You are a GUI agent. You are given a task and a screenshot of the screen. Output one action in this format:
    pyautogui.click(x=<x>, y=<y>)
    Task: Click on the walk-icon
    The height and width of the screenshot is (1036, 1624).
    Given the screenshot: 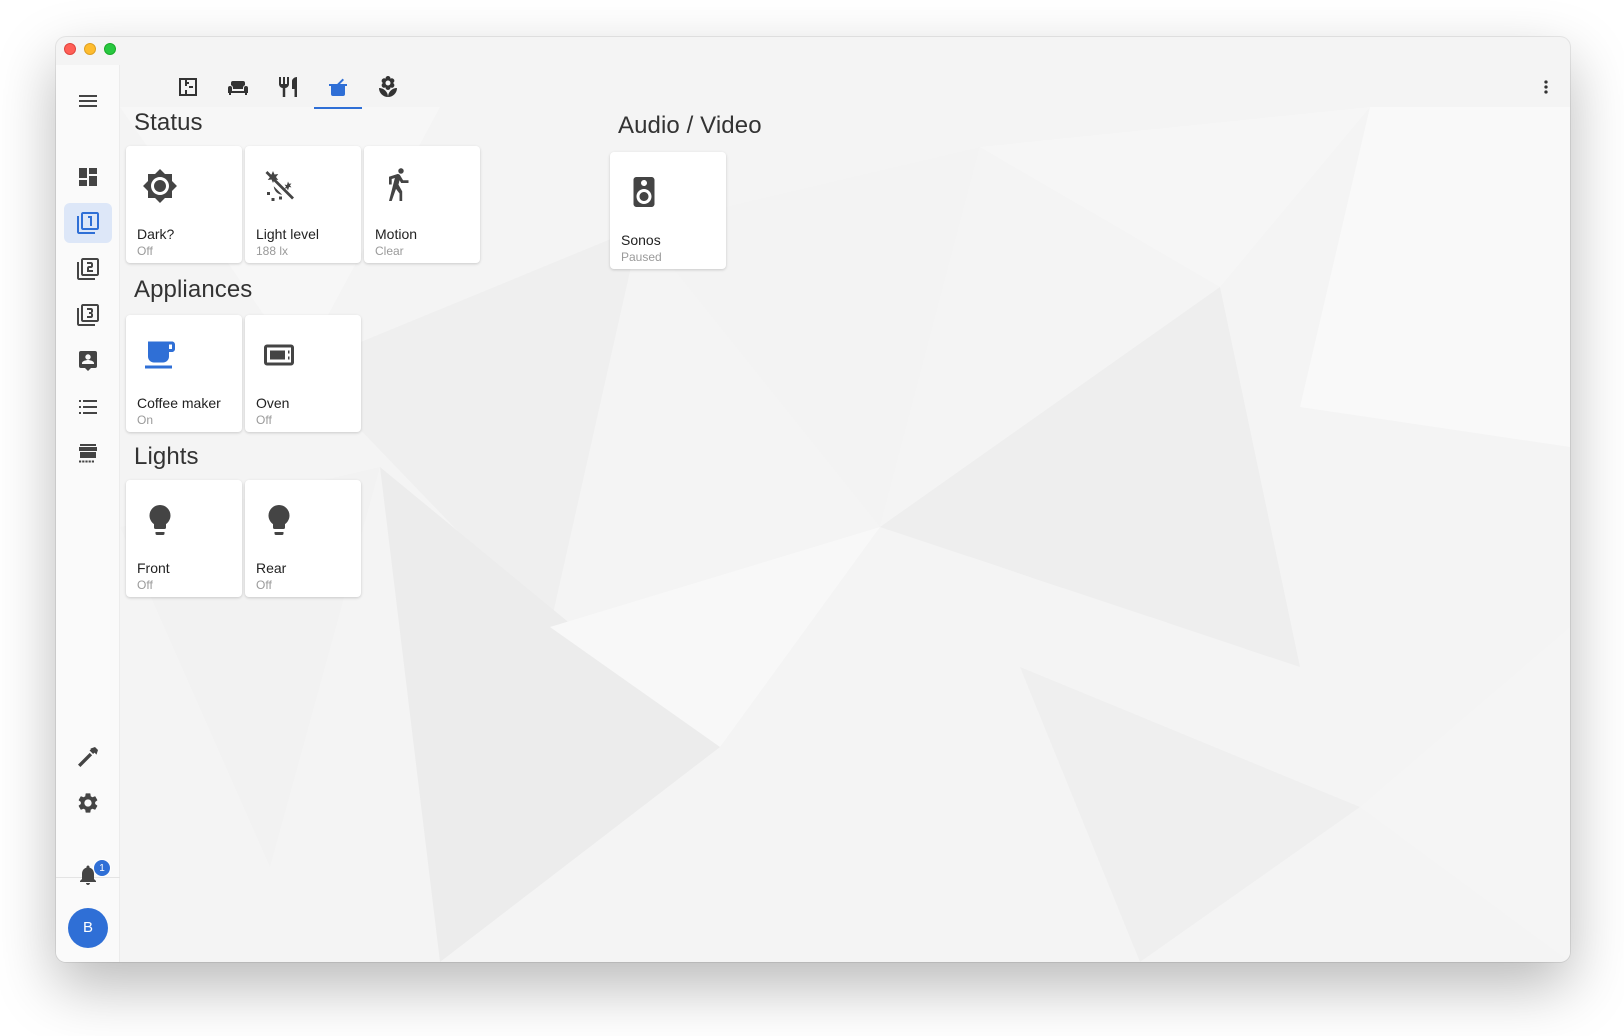 What is the action you would take?
    pyautogui.click(x=398, y=186)
    